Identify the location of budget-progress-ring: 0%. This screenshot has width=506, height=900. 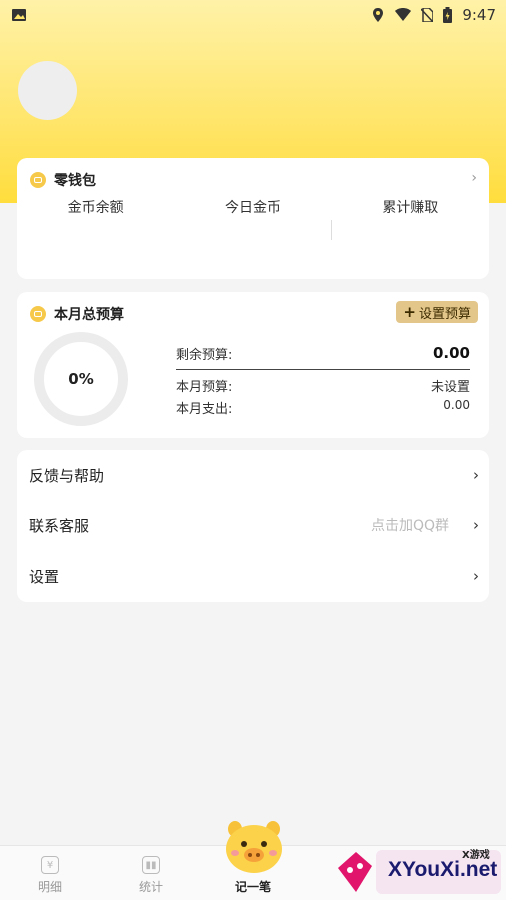
(81, 379).